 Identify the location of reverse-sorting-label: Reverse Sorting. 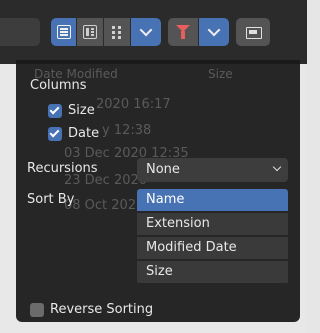
(101, 310).